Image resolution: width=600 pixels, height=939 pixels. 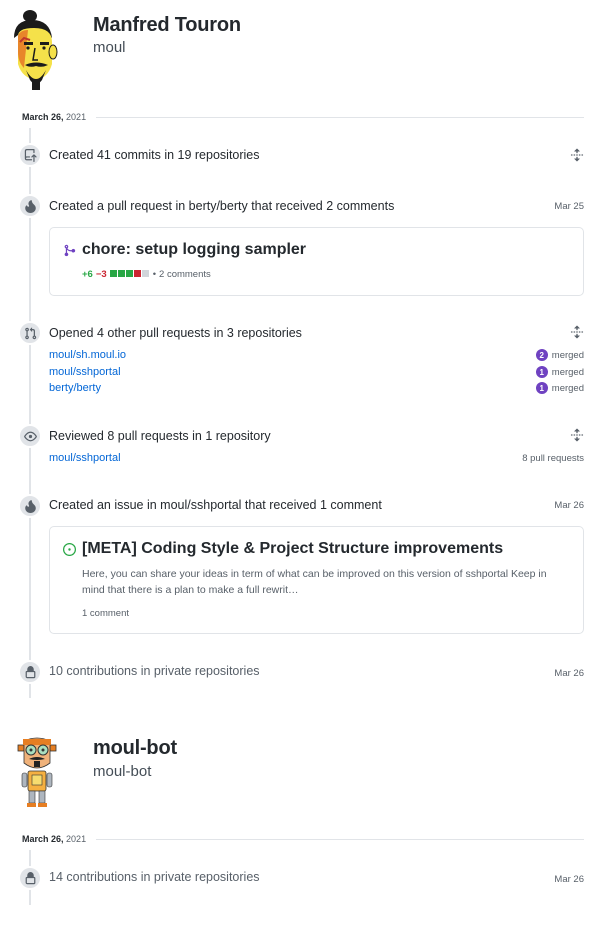 I want to click on repo-push-icon, so click(x=30, y=155).